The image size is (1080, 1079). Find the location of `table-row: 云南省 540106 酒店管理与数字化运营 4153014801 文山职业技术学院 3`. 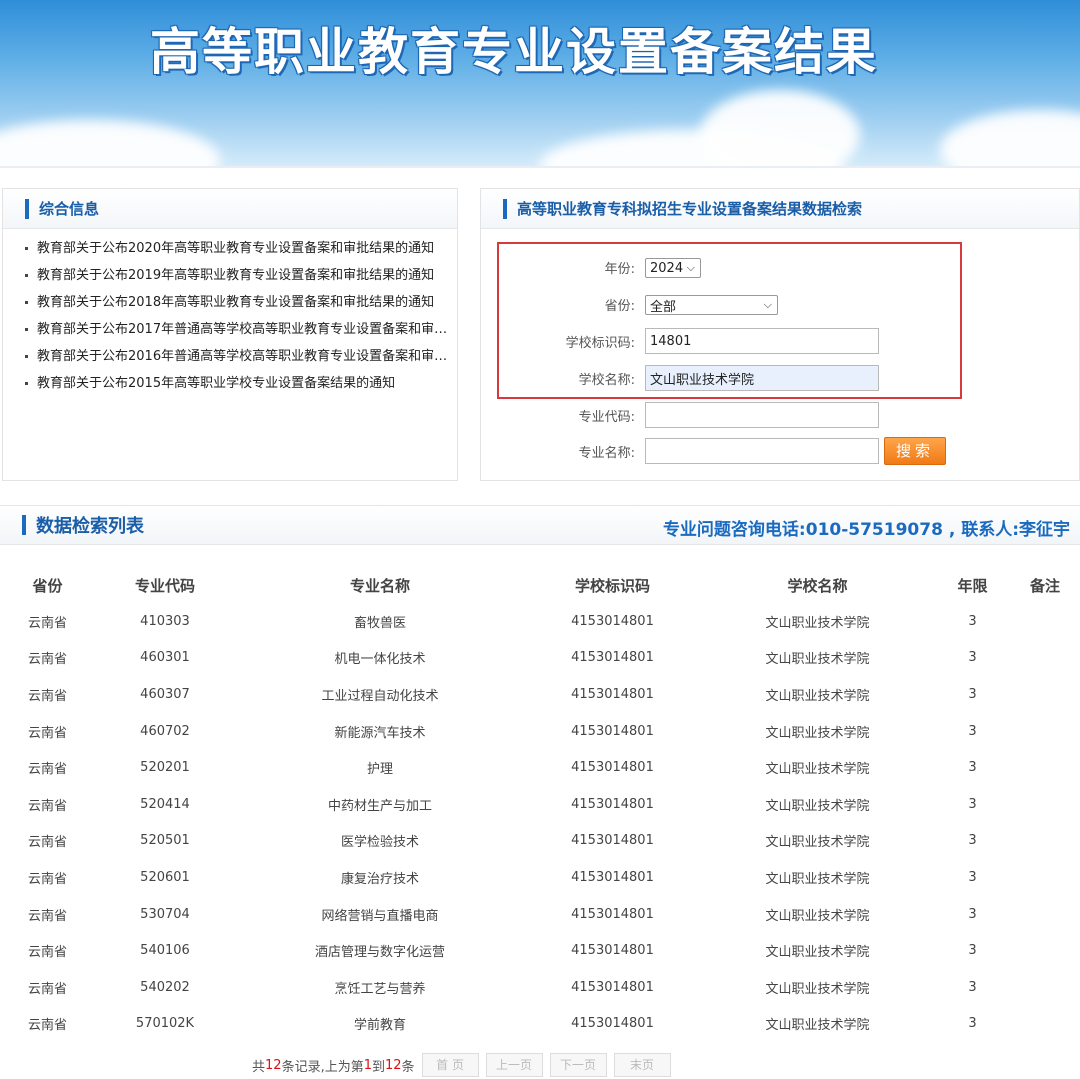

table-row: 云南省 540106 酒店管理与数字化运营 4153014801 文山职业技术学院 3 is located at coordinates (540, 950).